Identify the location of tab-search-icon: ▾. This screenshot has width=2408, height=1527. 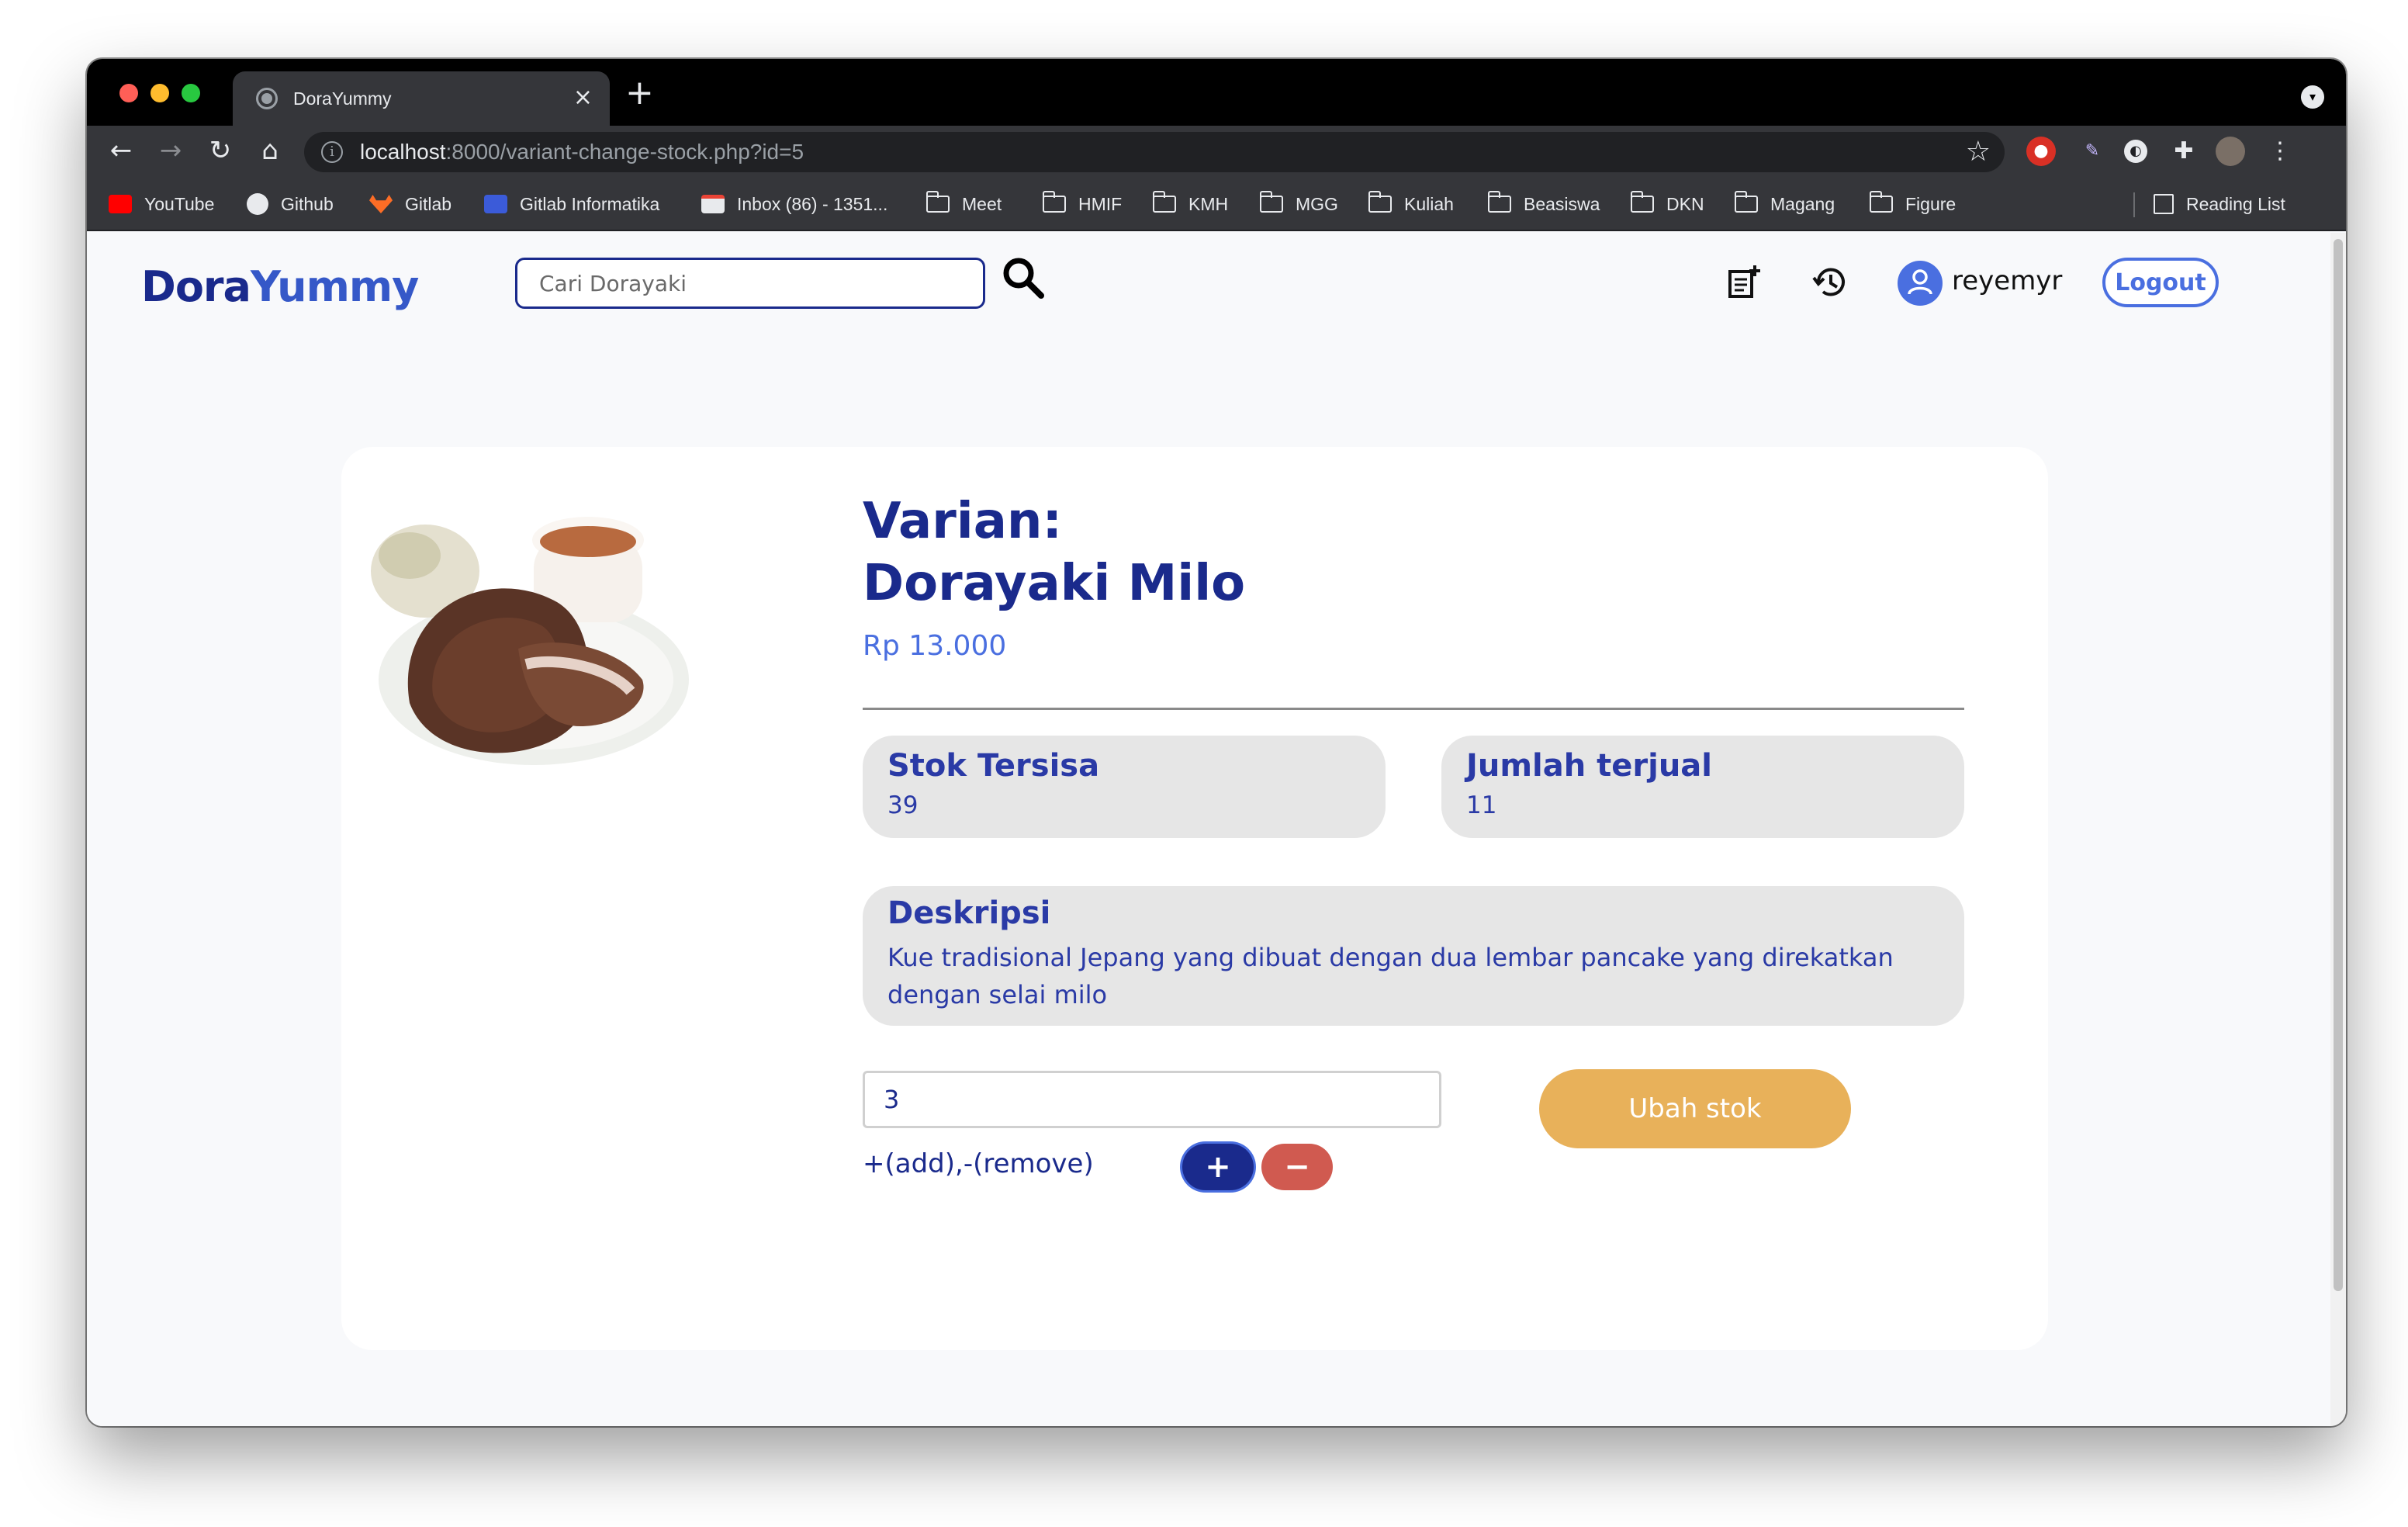
(2312, 97).